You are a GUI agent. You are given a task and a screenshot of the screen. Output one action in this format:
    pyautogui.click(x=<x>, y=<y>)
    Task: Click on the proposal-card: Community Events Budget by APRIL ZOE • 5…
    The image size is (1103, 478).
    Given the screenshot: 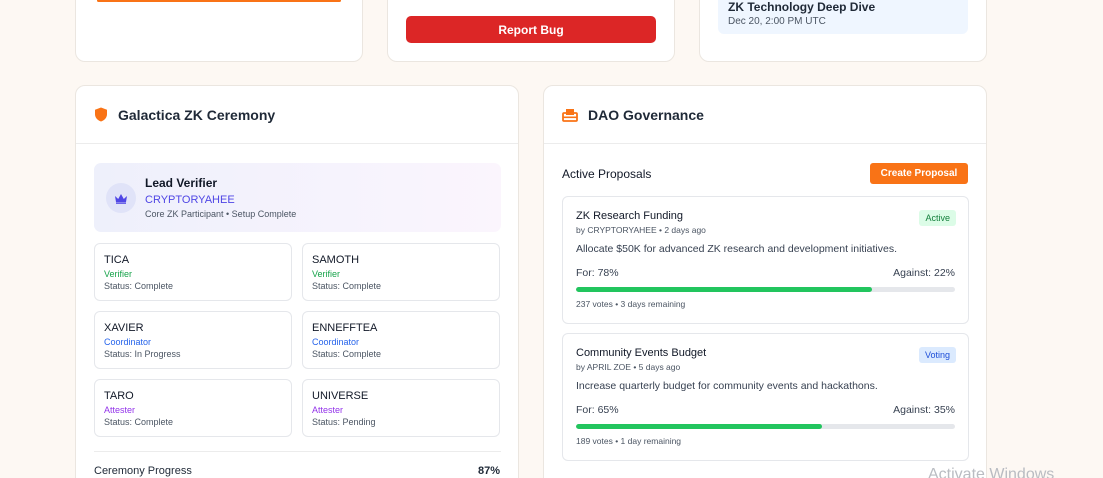 What is the action you would take?
    pyautogui.click(x=765, y=397)
    